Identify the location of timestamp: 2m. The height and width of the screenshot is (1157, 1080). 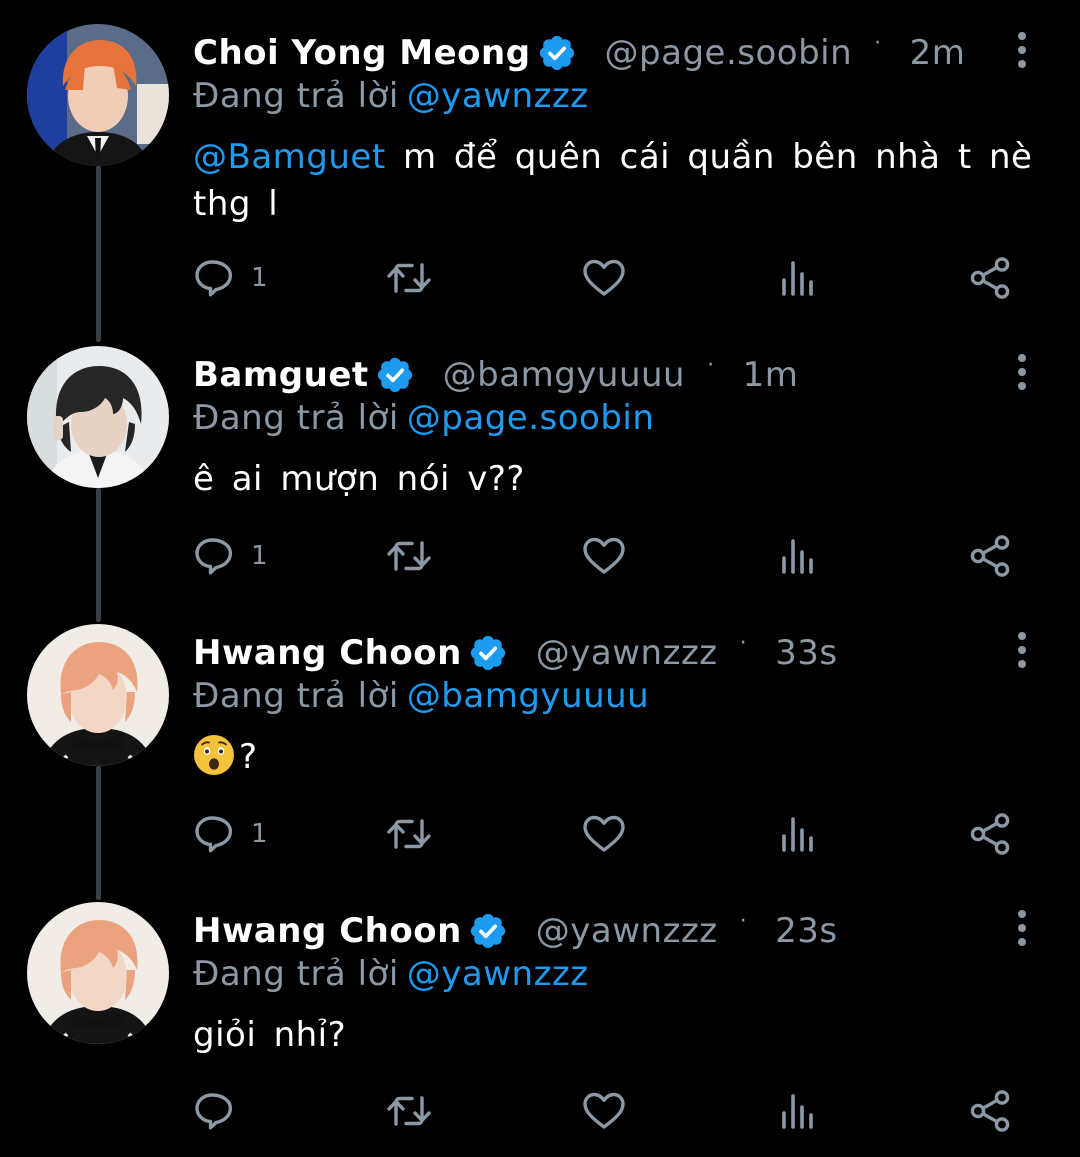
(938, 53).